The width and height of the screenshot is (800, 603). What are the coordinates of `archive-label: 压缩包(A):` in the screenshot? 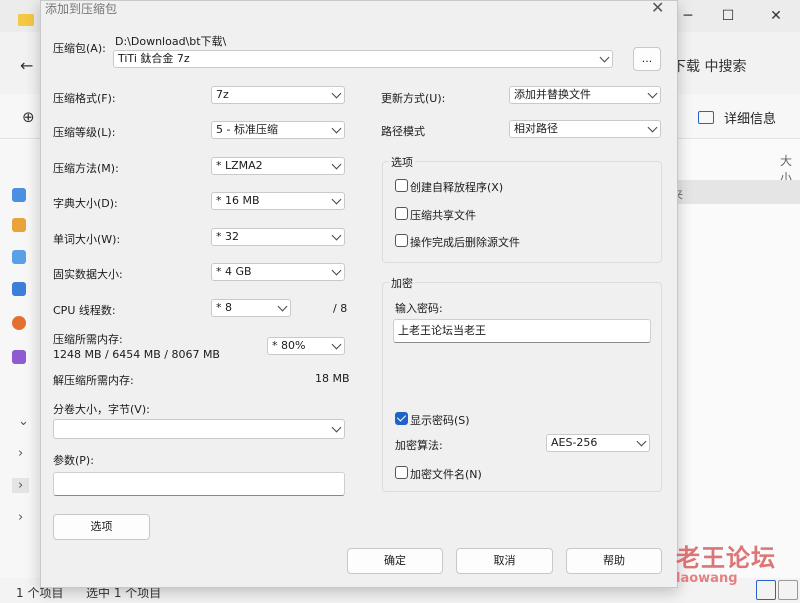 It's located at (79, 48).